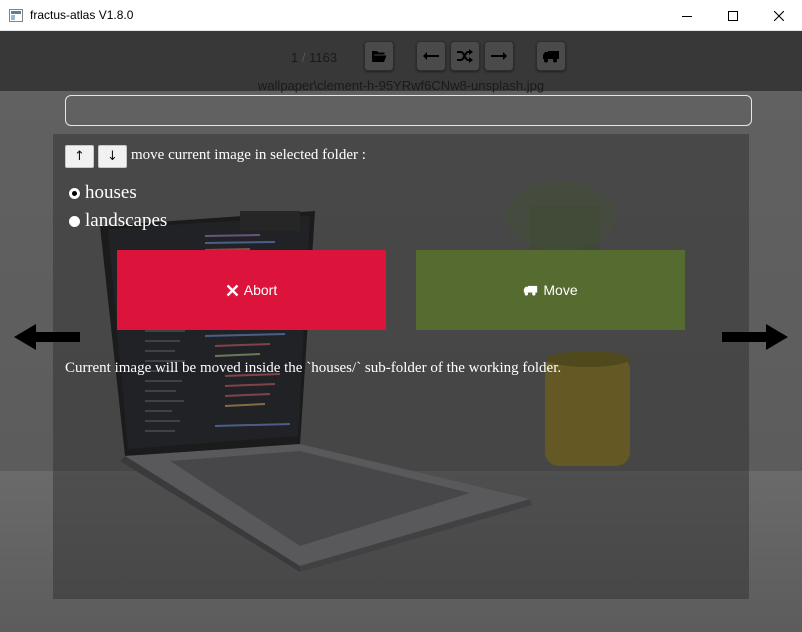  Describe the element at coordinates (260, 290) in the screenshot. I see `abort-label: Abort` at that location.